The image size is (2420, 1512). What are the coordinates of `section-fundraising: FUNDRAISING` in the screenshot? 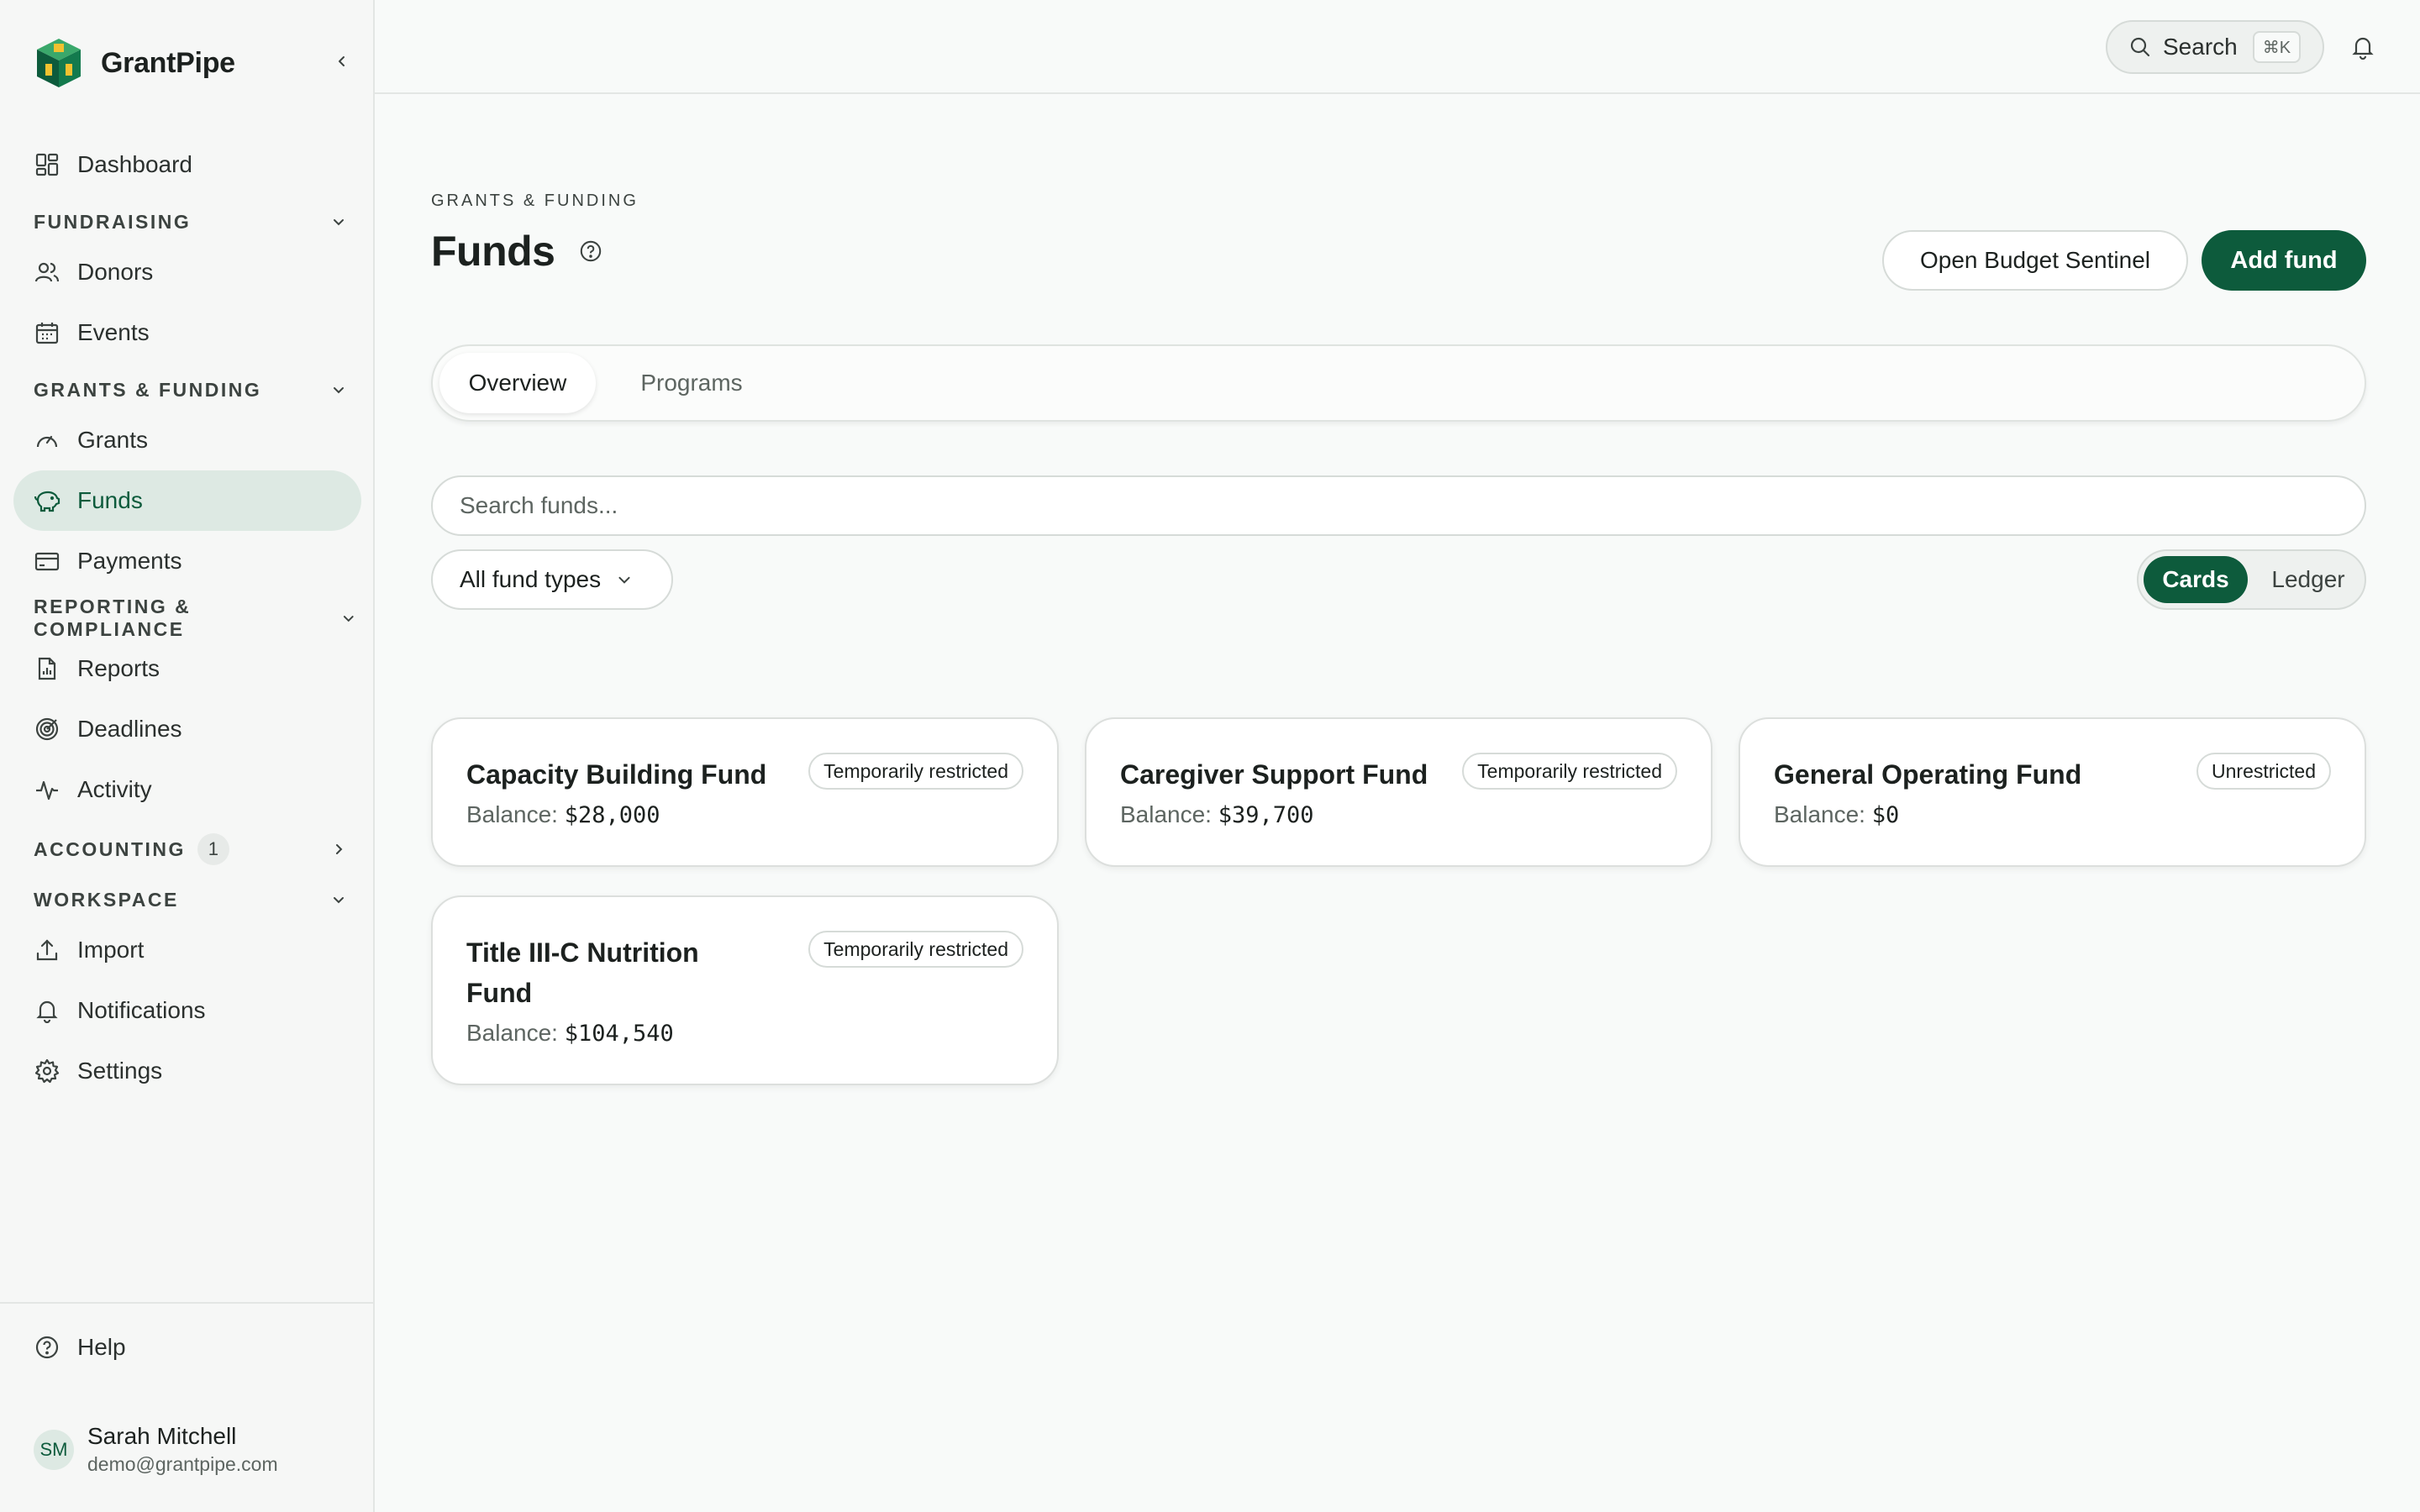 It's located at (190, 222).